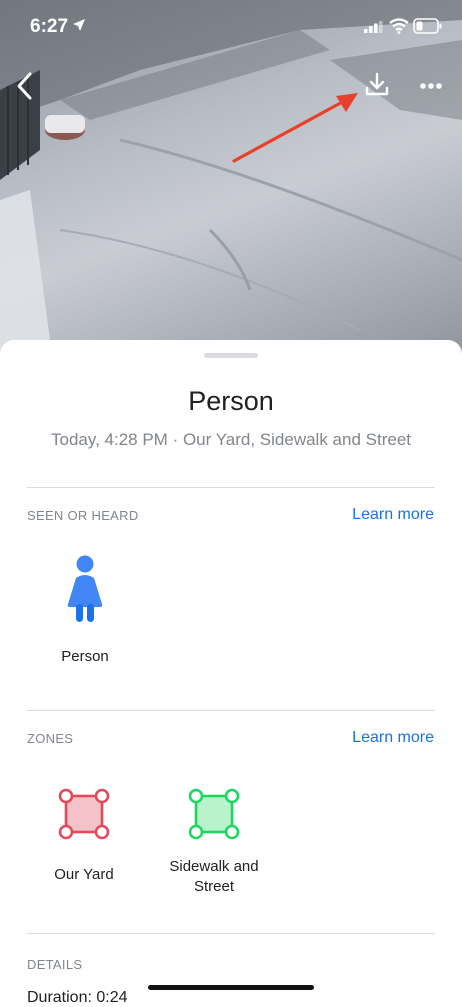  What do you see at coordinates (83, 515) in the screenshot?
I see `seen-or-heard-label: SEEN OR HEARD` at bounding box center [83, 515].